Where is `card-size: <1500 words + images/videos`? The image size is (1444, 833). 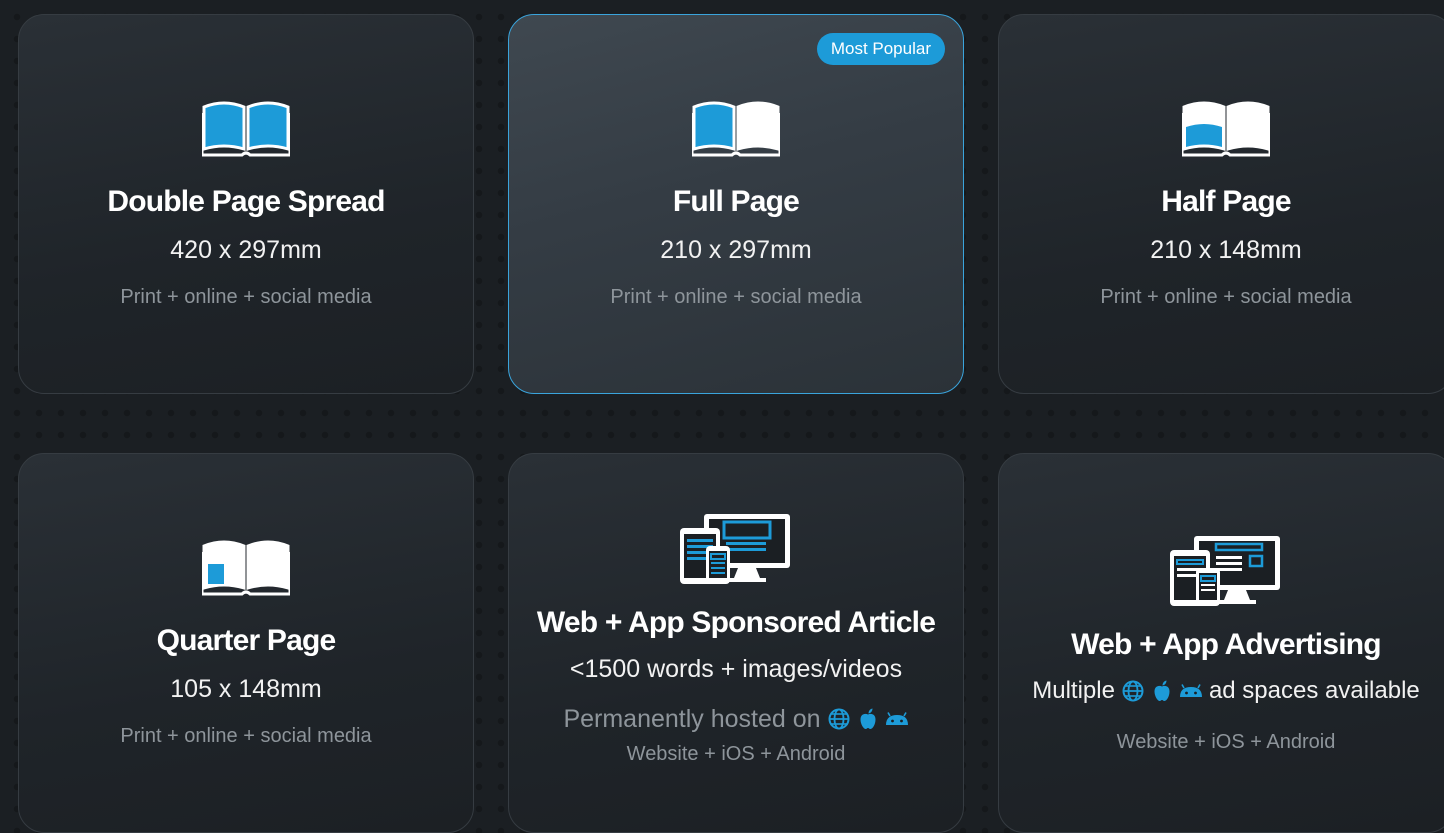 card-size: <1500 words + images/videos is located at coordinates (736, 669).